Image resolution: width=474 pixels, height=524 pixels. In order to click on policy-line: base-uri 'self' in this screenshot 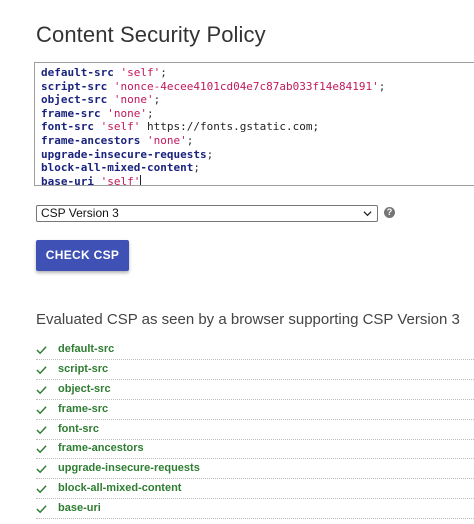, I will do `click(257, 180)`.